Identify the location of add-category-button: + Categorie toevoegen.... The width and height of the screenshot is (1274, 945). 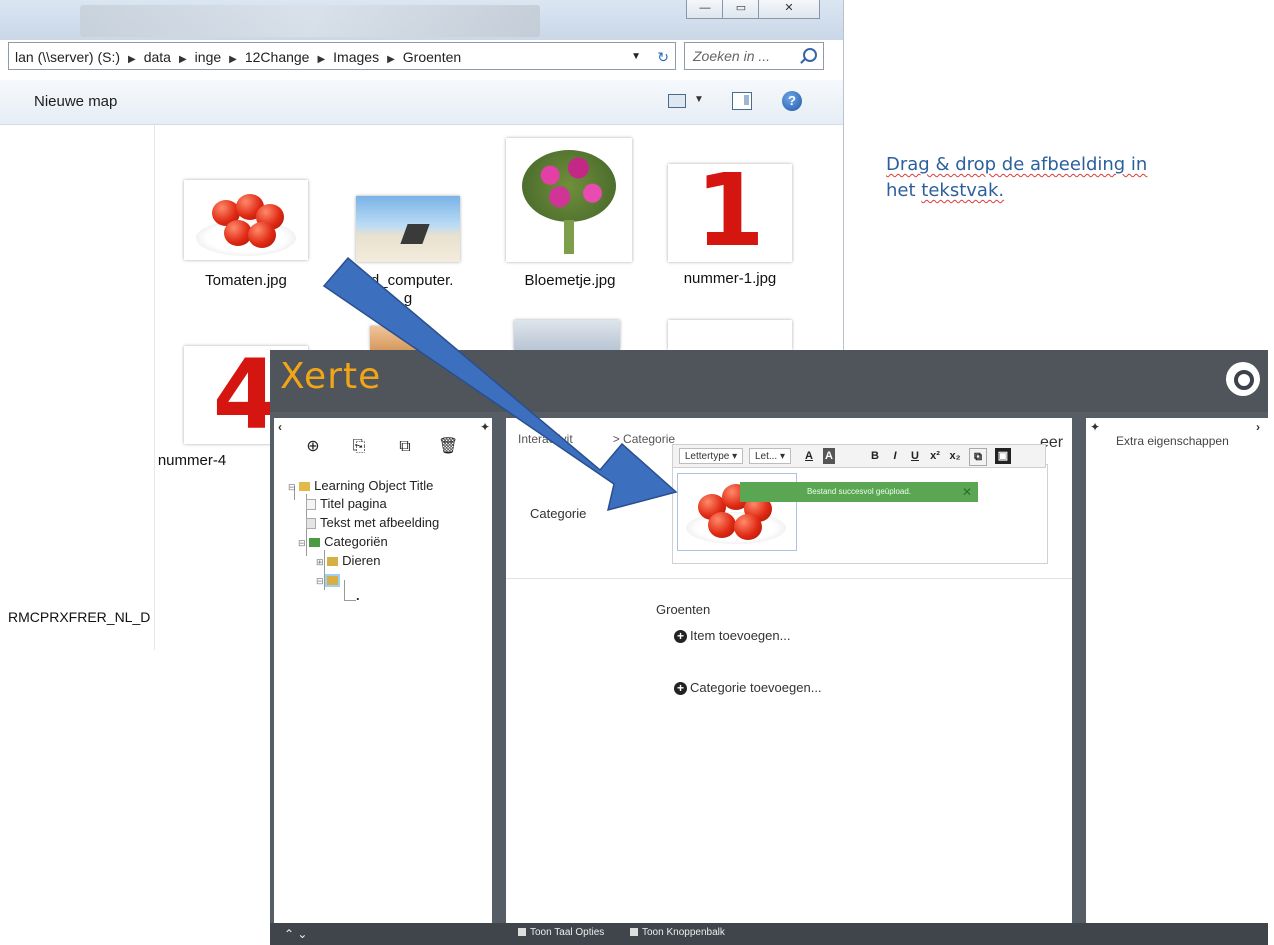
(748, 687).